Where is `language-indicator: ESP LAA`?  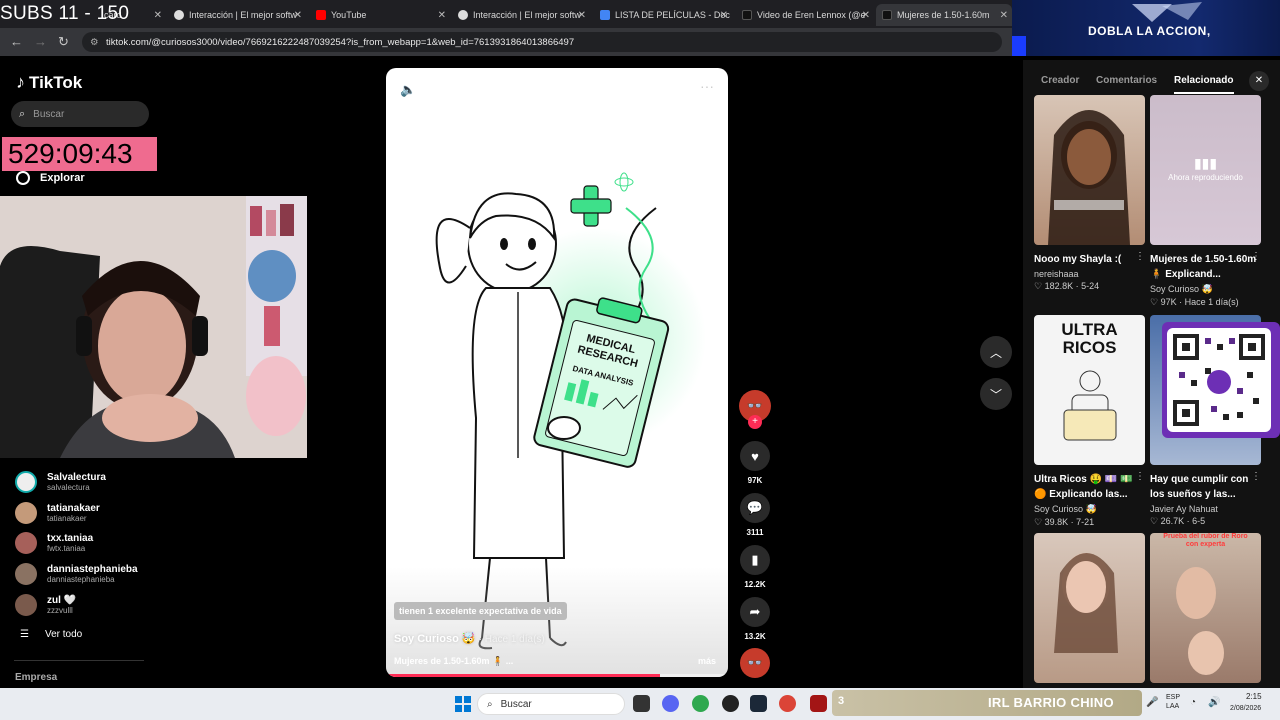
language-indicator: ESP LAA is located at coordinates (1173, 702).